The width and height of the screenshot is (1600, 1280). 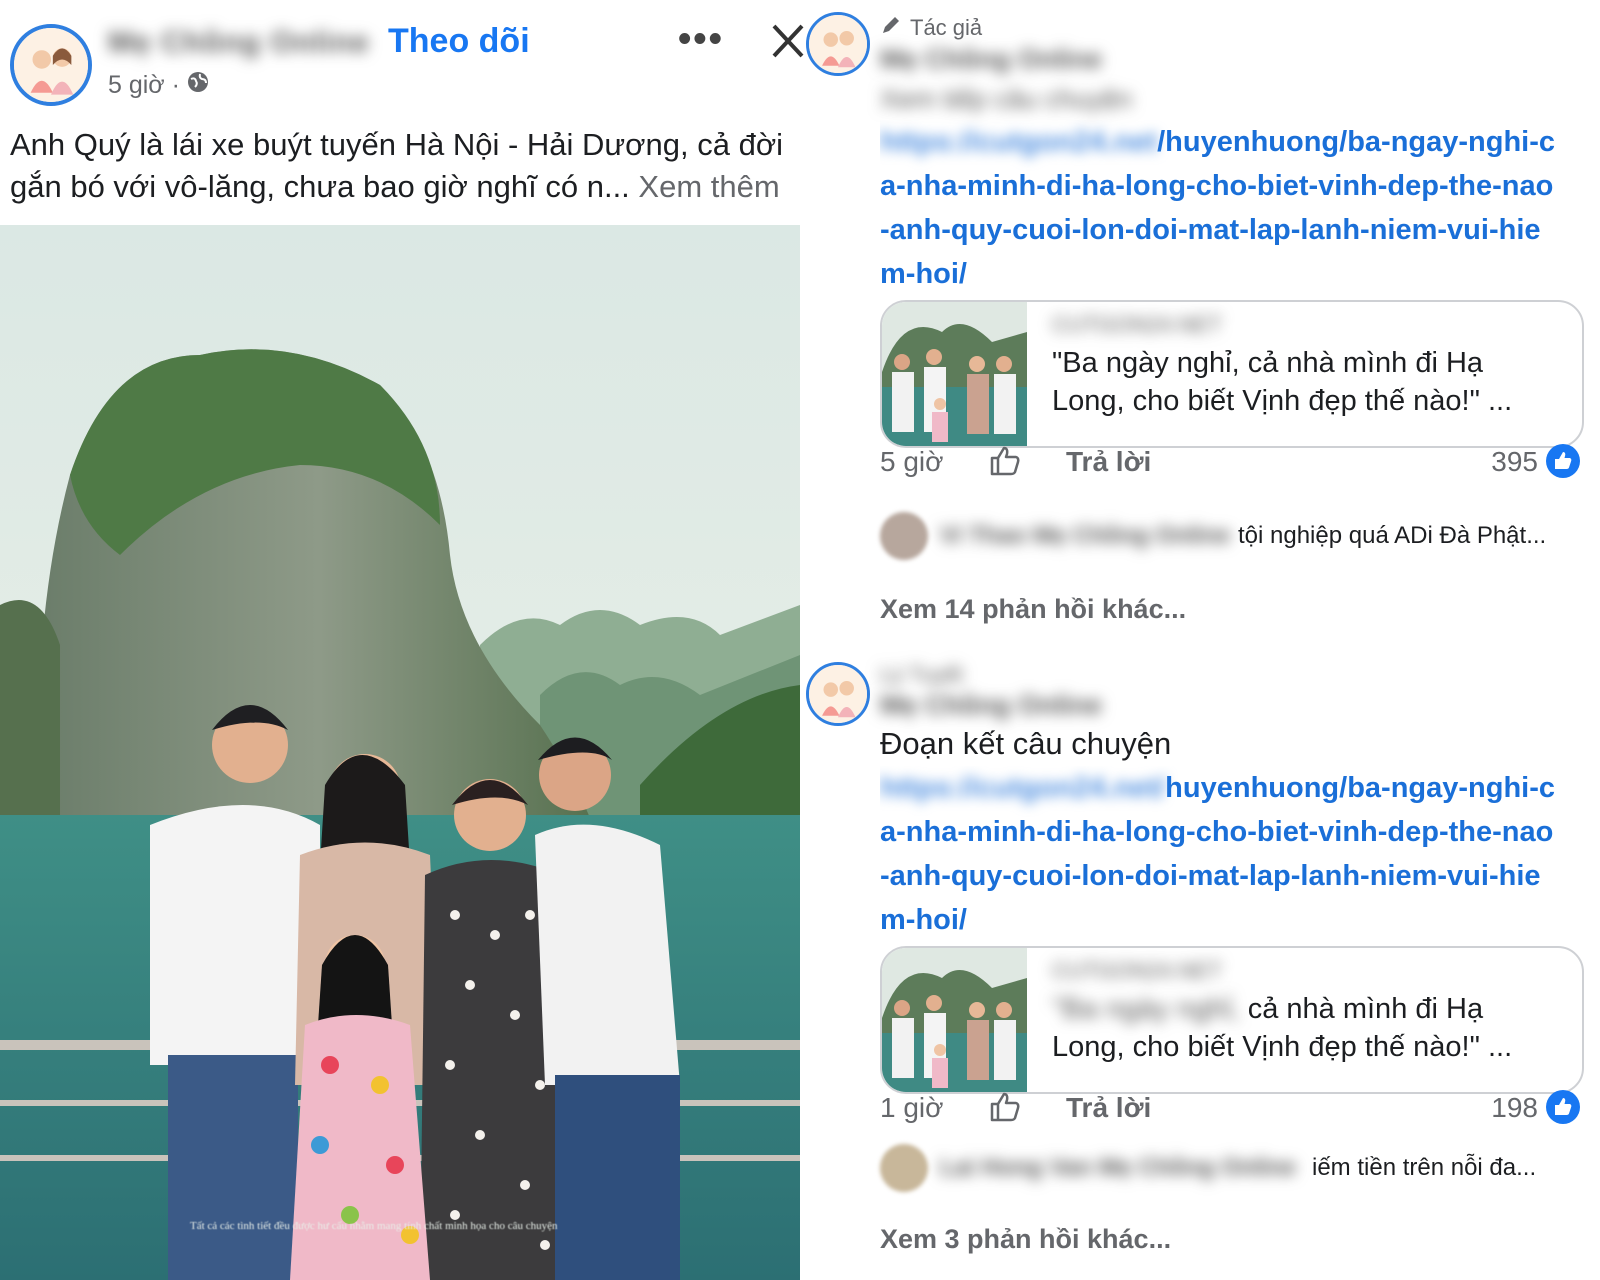 What do you see at coordinates (1006, 99) in the screenshot?
I see `comment-subtitle: Xem tiếp câu chuyện` at bounding box center [1006, 99].